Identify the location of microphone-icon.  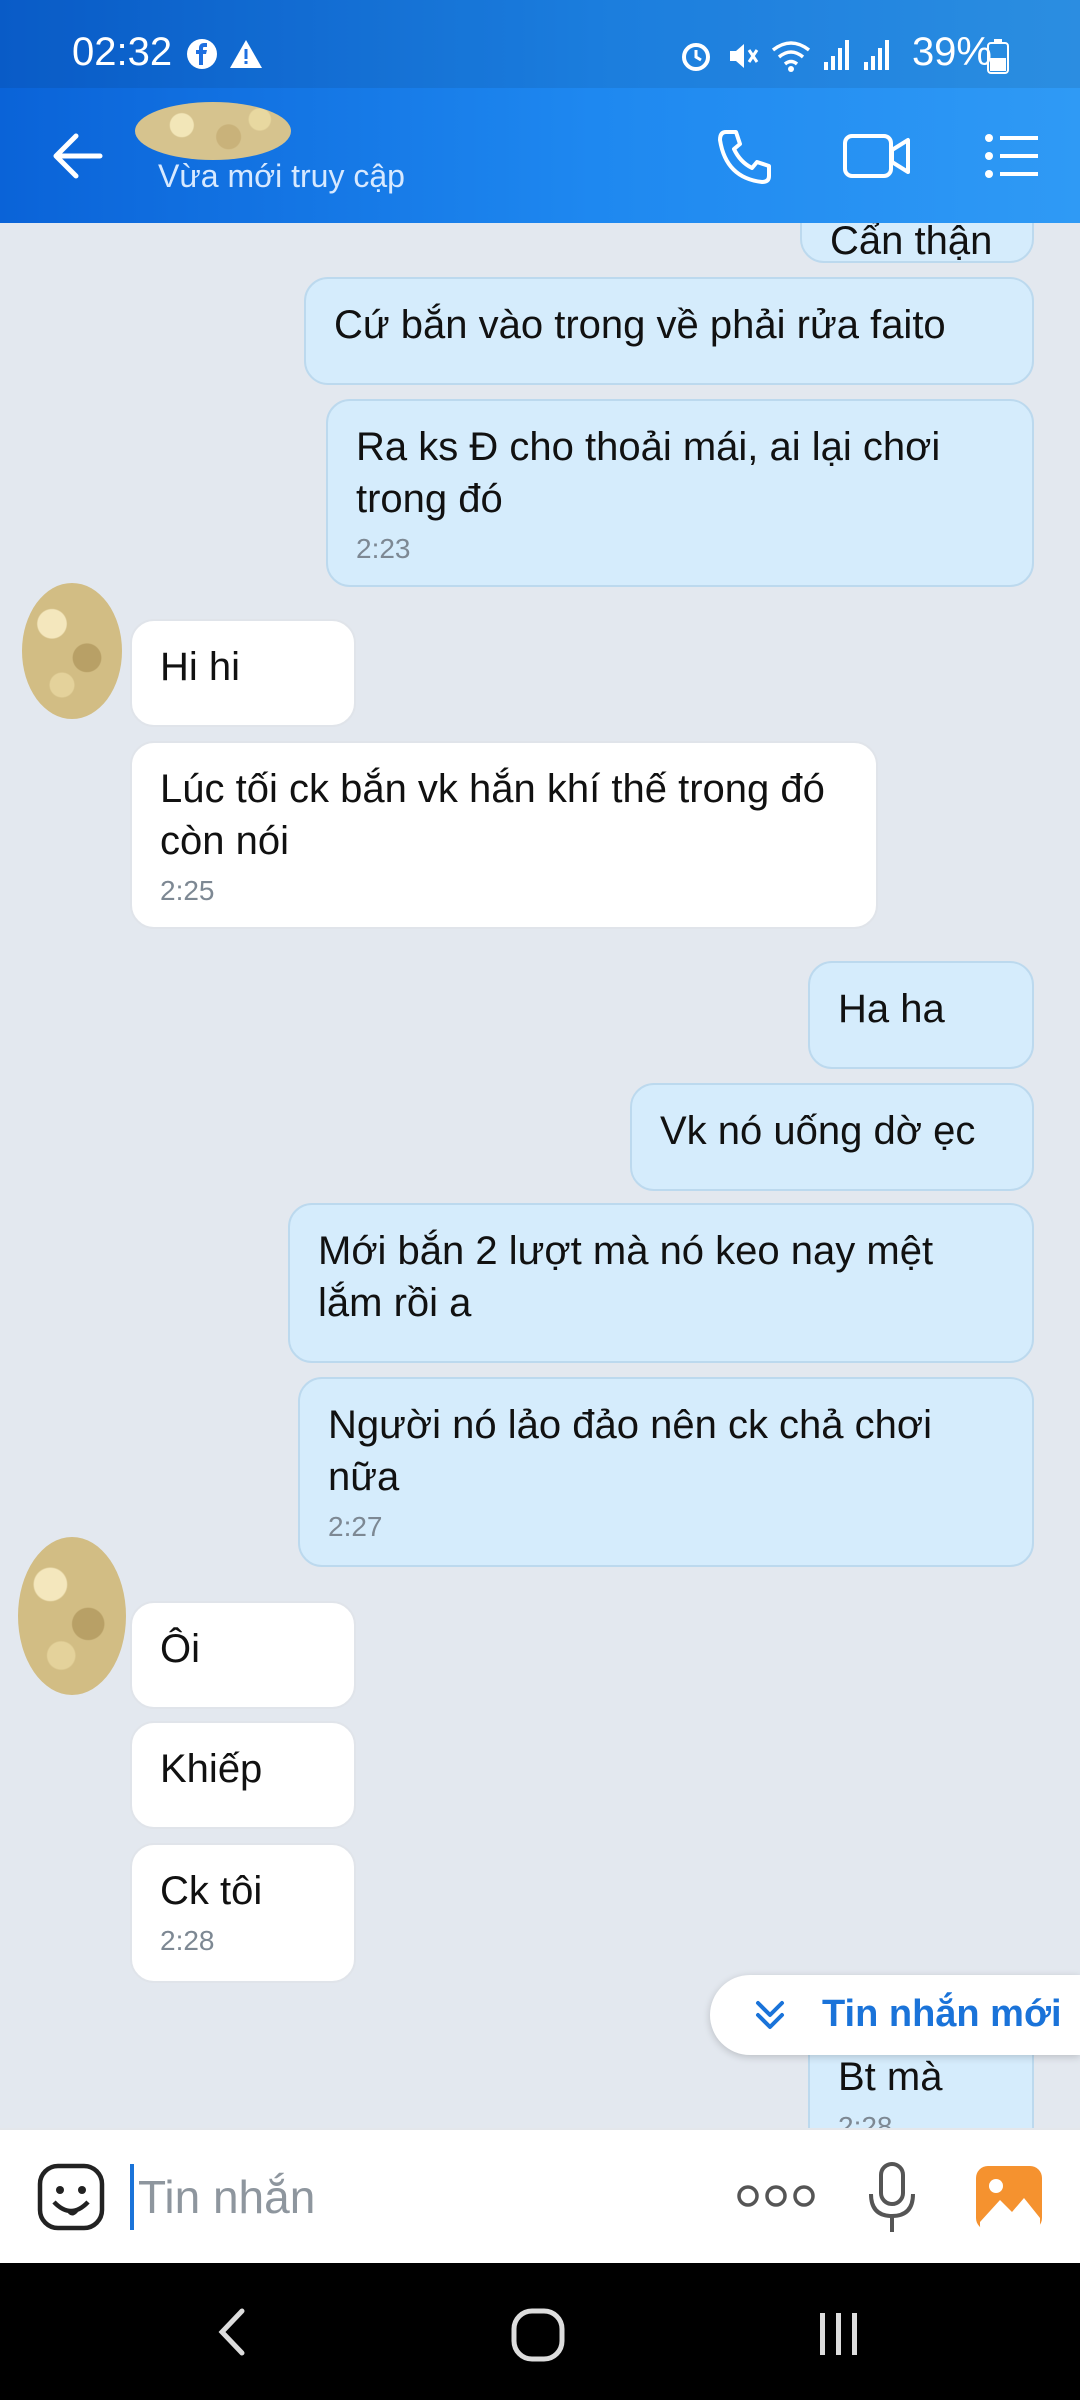
(892, 2198).